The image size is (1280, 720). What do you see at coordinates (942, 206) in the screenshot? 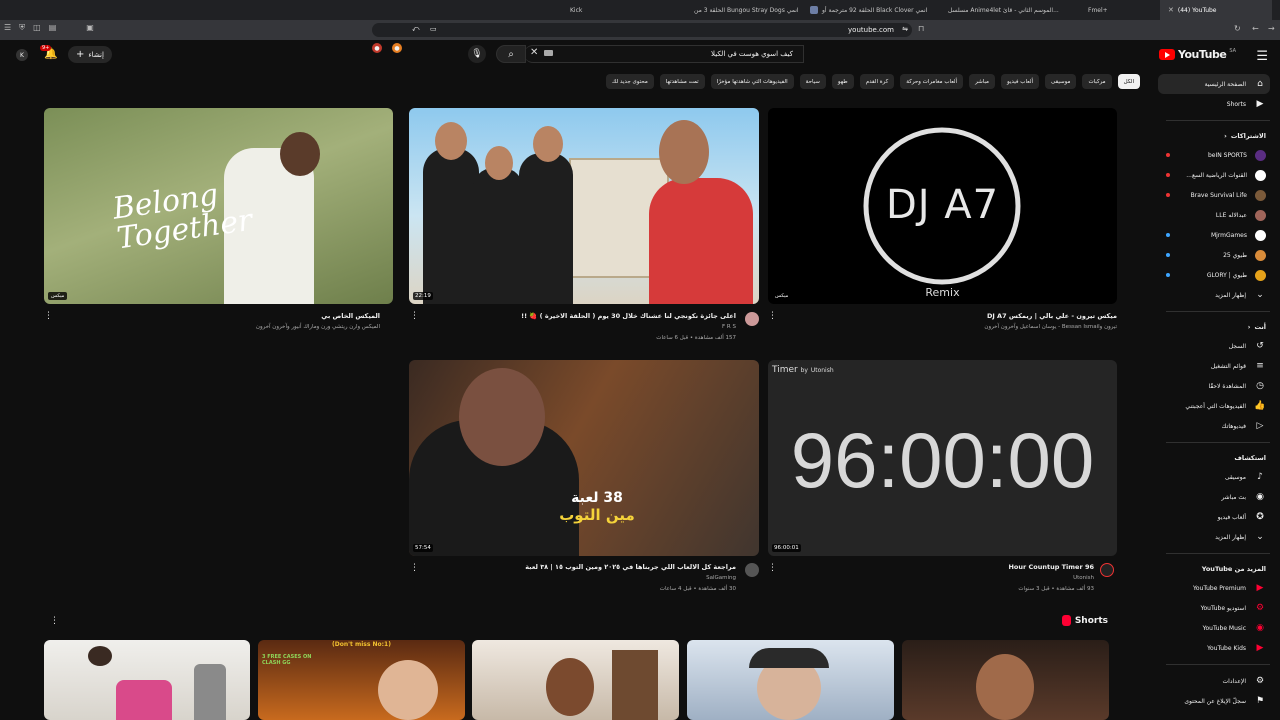
I see `video-thumbnail: DJ A7 Remix ميكس` at bounding box center [942, 206].